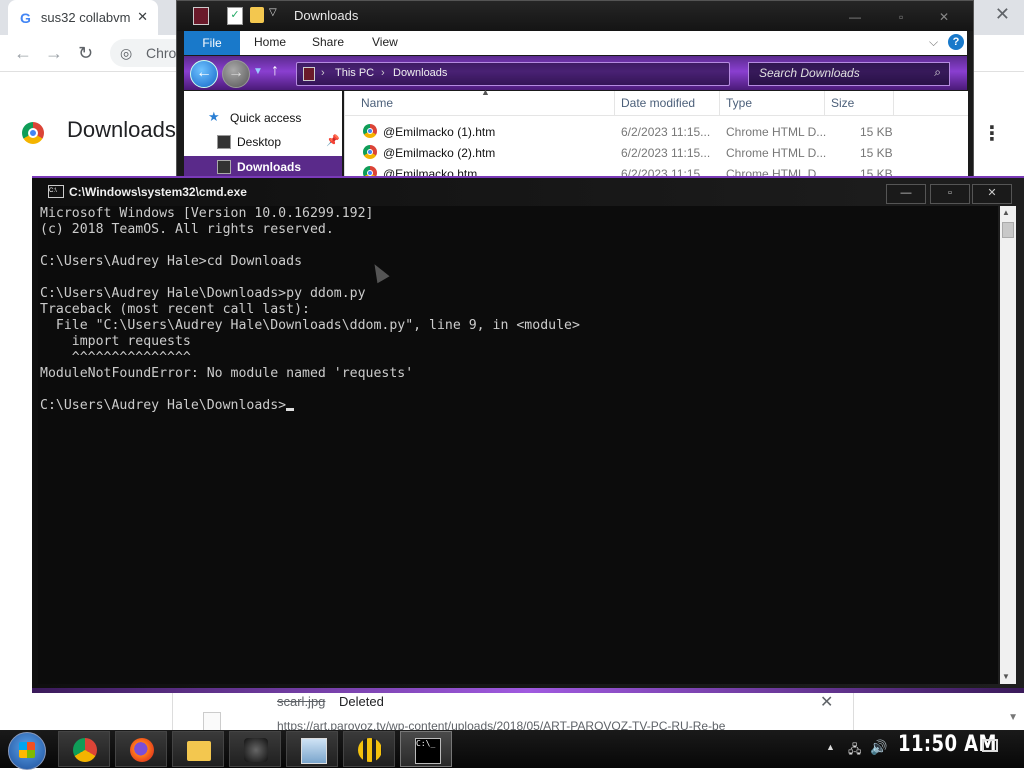  What do you see at coordinates (937, 72) in the screenshot?
I see `search-icon: ⌕` at bounding box center [937, 72].